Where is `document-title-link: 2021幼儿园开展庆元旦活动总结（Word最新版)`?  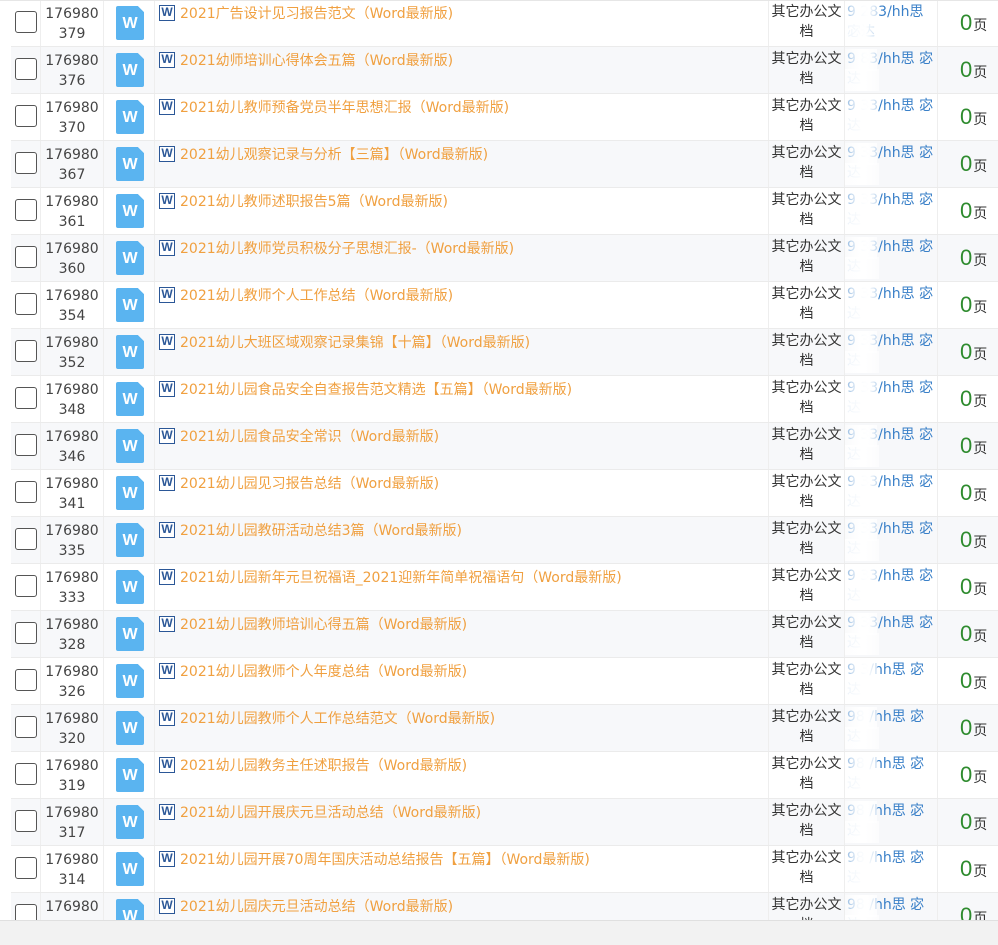
document-title-link: 2021幼儿园开展庆元旦活动总结（Word最新版) is located at coordinates (472, 813).